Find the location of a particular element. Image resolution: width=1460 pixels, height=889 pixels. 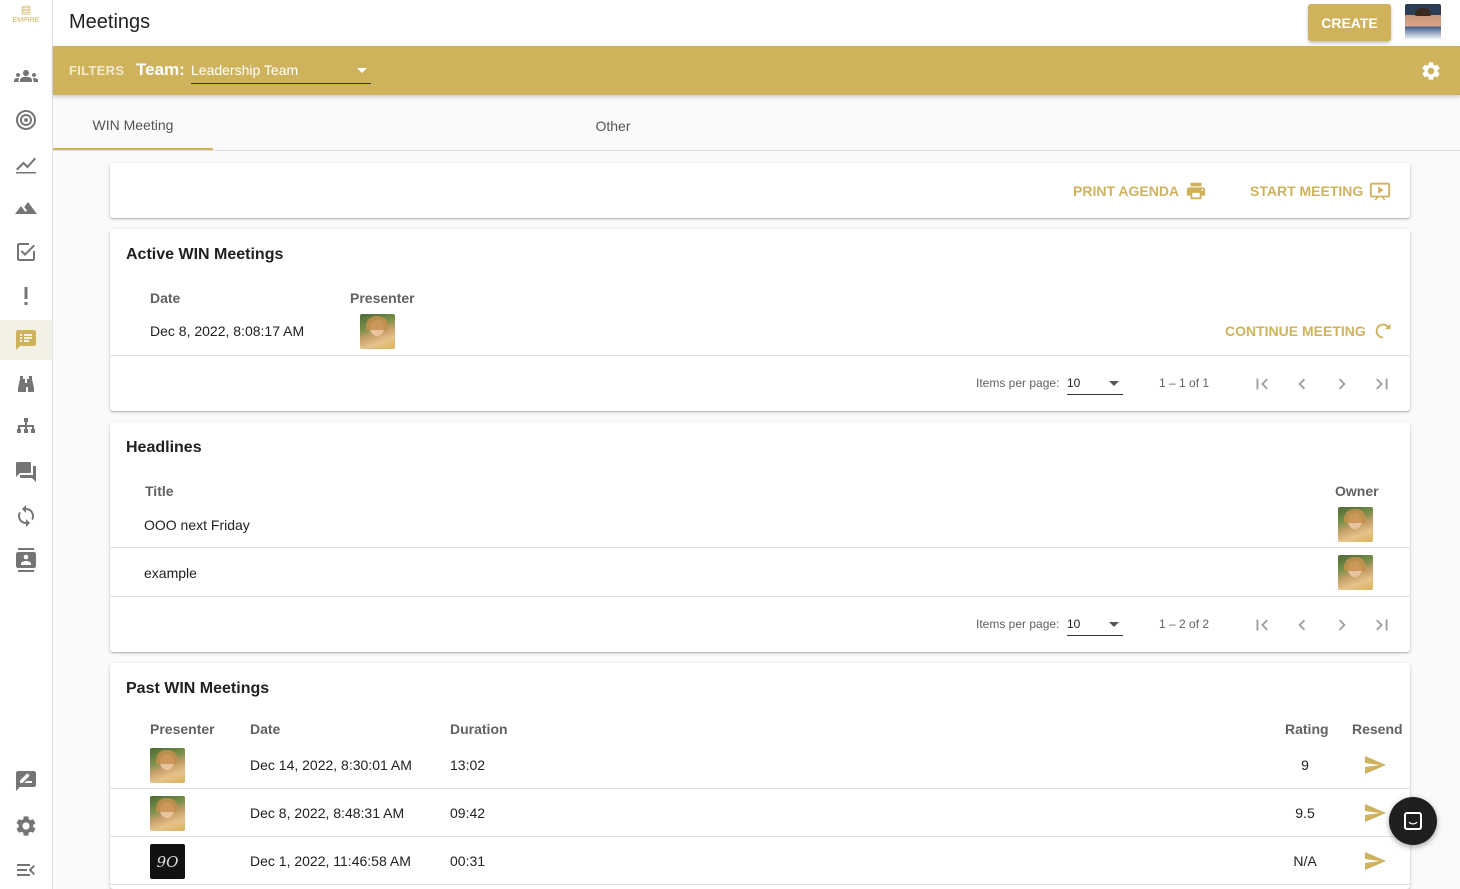

sidebar-item-feedback is located at coordinates (26, 781).